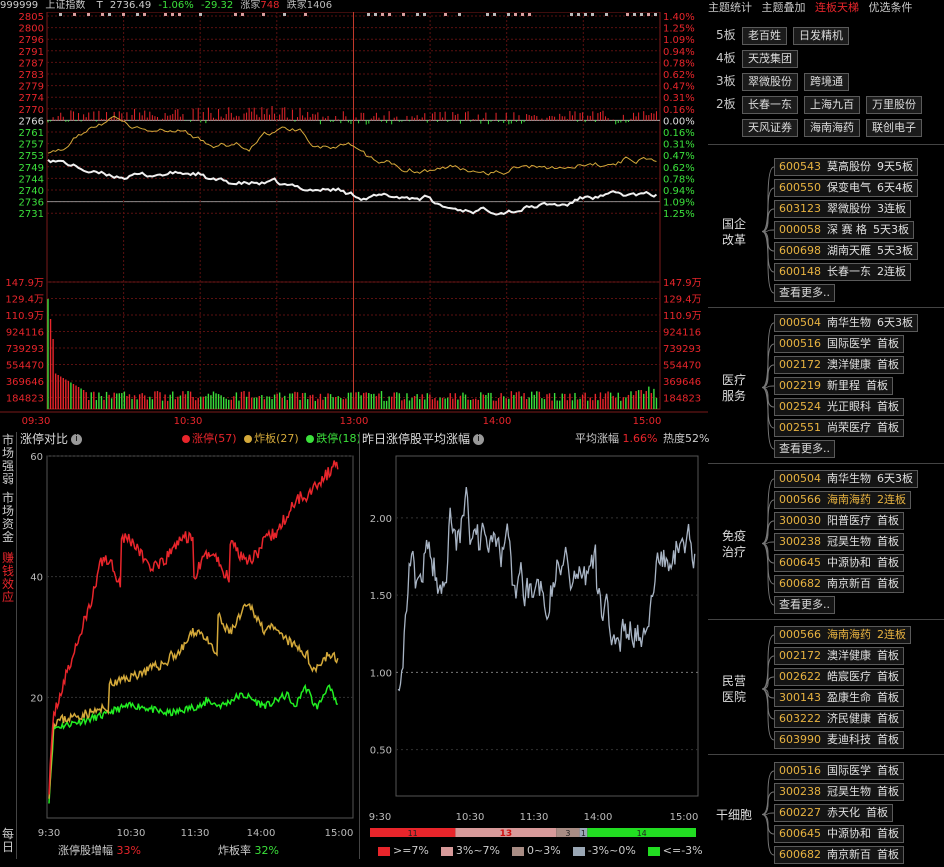 The height and width of the screenshot is (867, 944). I want to click on ladder-stock-button: 长春一东, so click(770, 105).